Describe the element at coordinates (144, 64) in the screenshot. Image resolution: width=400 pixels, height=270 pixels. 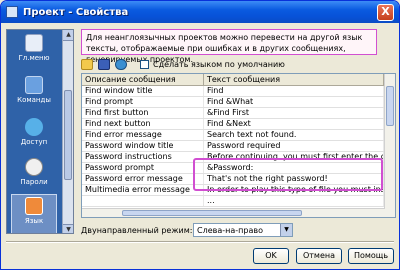
I see `default-language-checkbox` at that location.